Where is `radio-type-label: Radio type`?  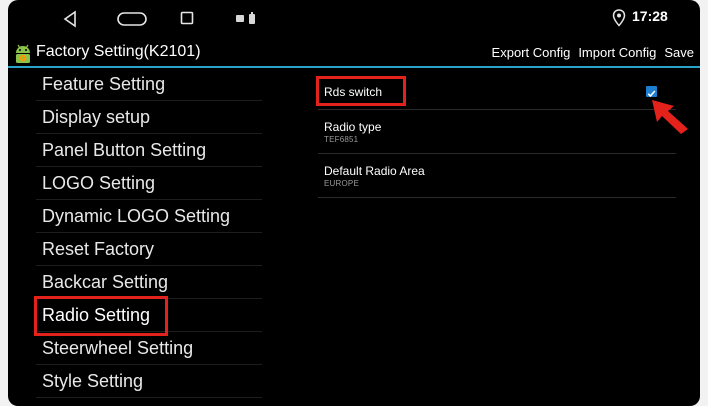
radio-type-label: Radio type is located at coordinates (353, 127).